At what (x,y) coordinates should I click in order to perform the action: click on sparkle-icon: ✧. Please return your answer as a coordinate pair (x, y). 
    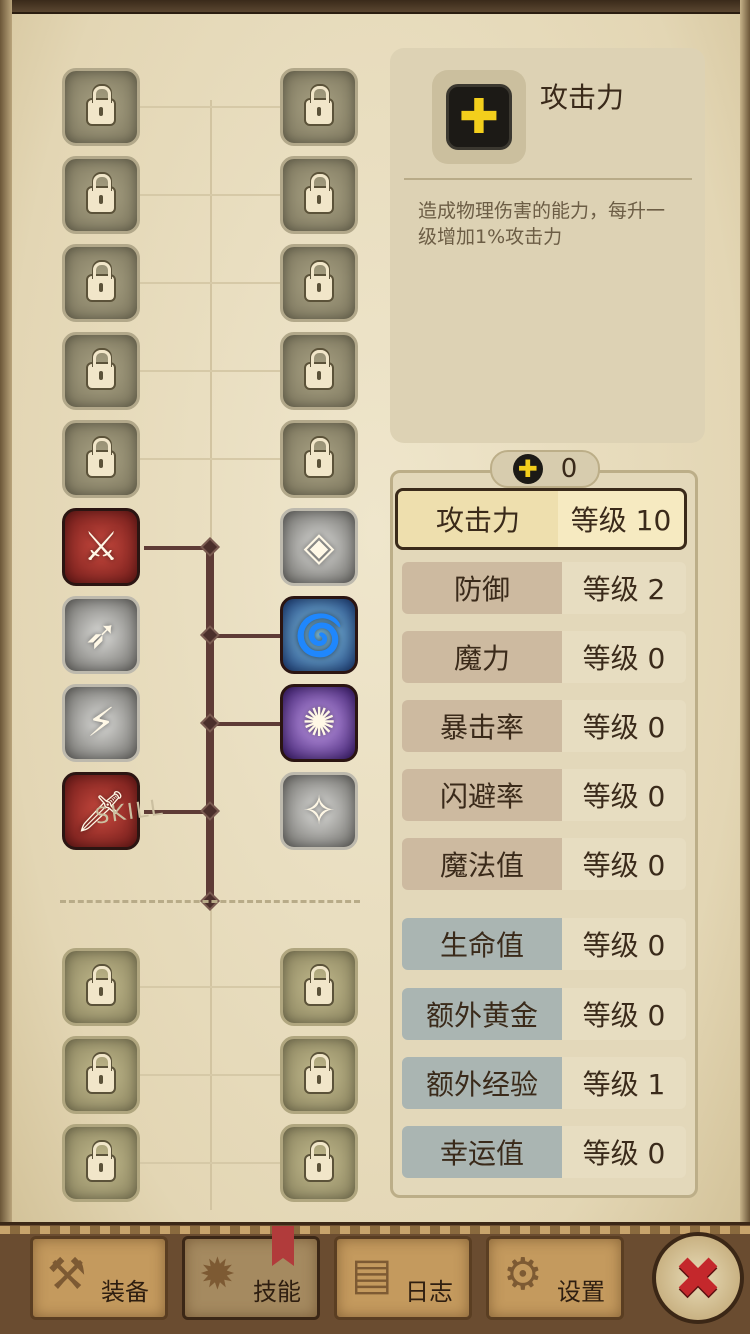
    Looking at the image, I should click on (319, 811).